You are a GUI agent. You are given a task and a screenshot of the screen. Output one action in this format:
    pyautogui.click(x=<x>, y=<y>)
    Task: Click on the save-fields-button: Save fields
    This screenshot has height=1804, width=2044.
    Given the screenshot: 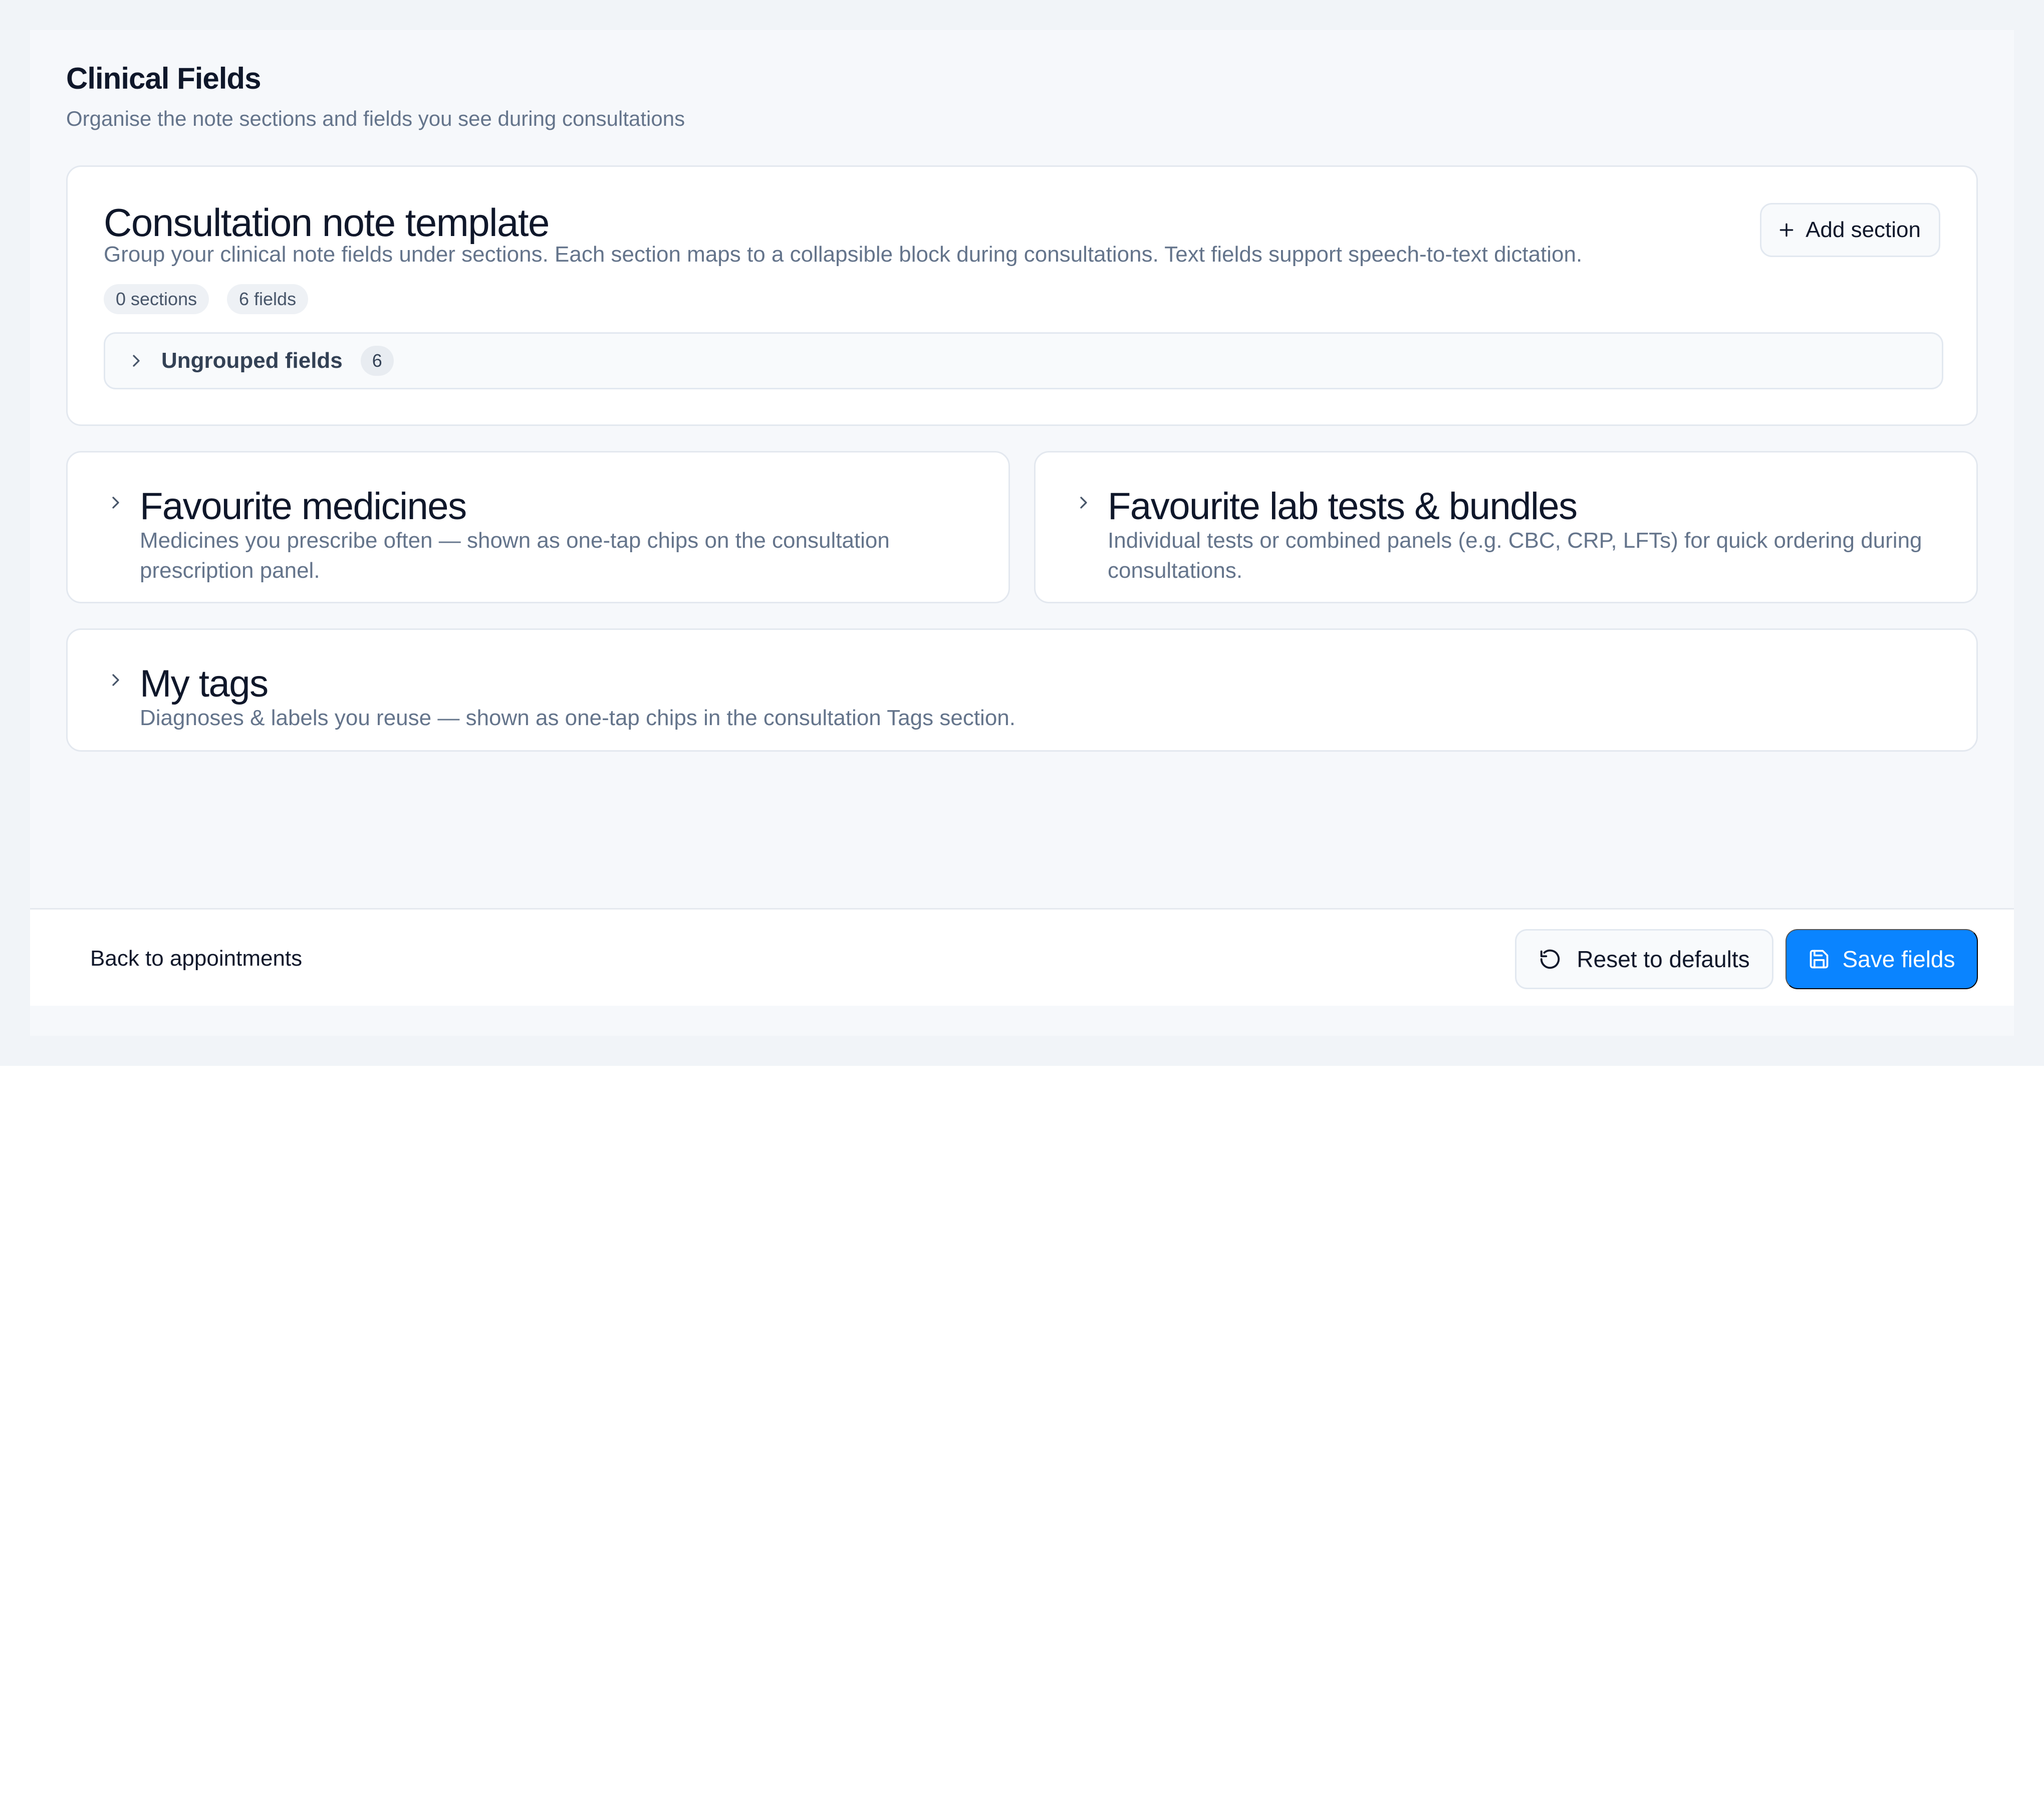 What is the action you would take?
    pyautogui.click(x=1881, y=959)
    